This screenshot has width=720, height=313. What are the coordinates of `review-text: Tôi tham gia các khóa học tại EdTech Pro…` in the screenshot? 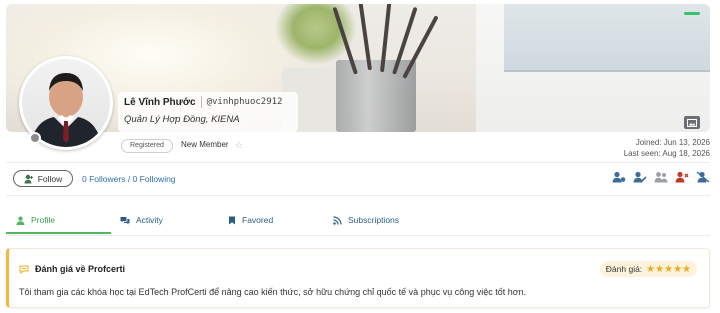 It's located at (273, 292).